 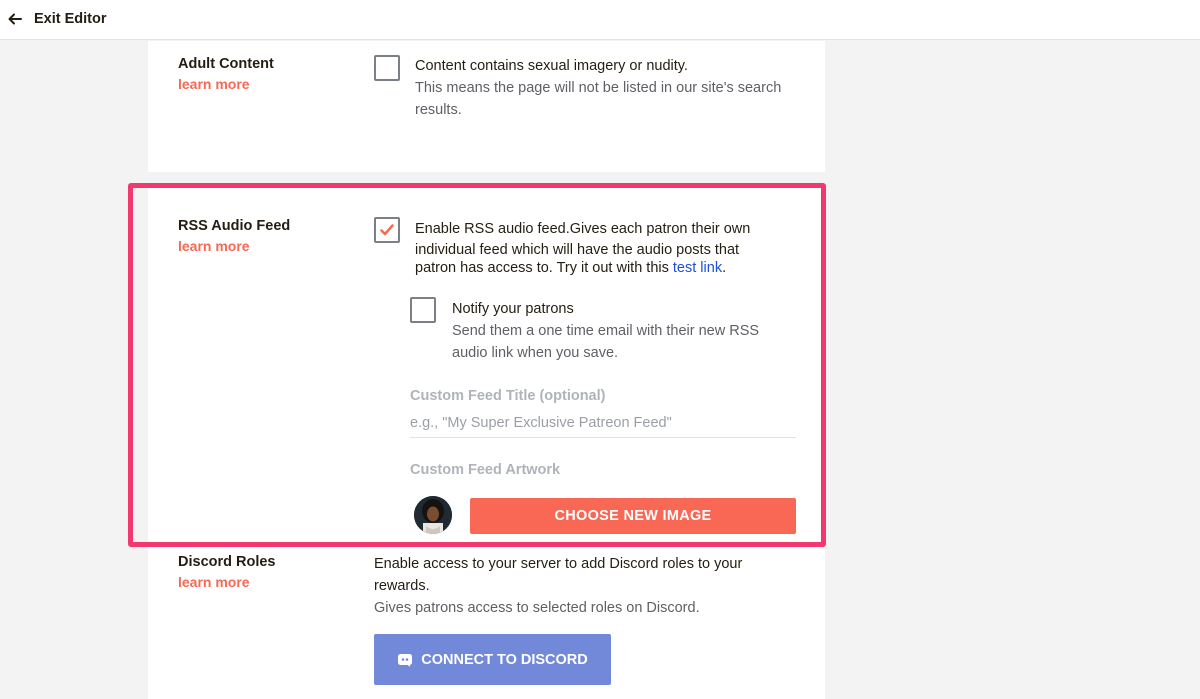 I want to click on connect-to-discord-label: CONNECT TO DISCORD, so click(x=504, y=659).